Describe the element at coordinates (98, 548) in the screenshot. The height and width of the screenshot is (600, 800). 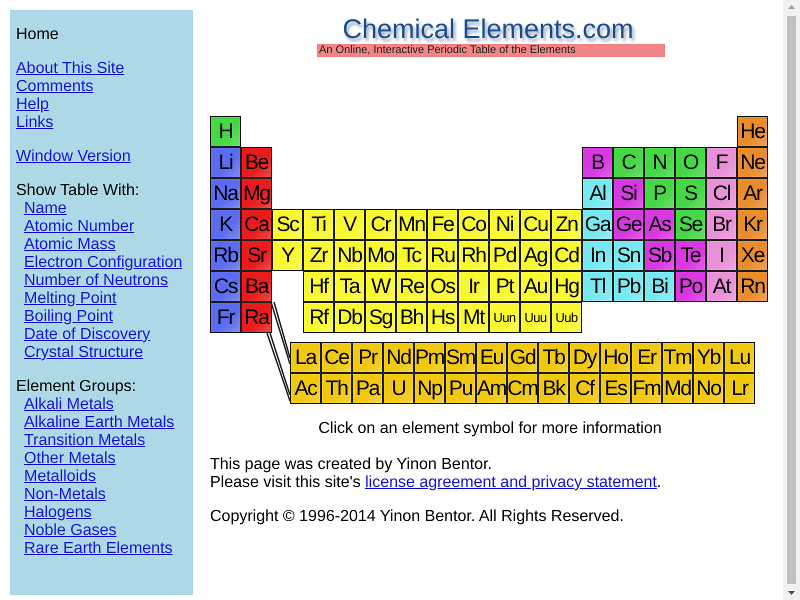
I see `sidebar-link: Rare Earth Elements` at that location.